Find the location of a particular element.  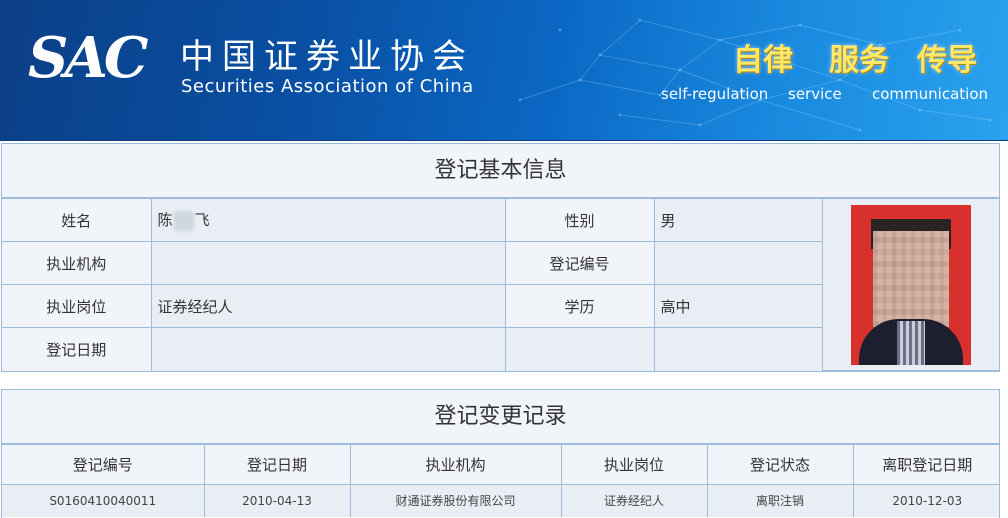

institution-value is located at coordinates (328, 263).